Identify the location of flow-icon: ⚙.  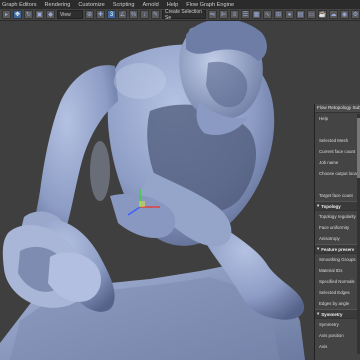
(355, 14).